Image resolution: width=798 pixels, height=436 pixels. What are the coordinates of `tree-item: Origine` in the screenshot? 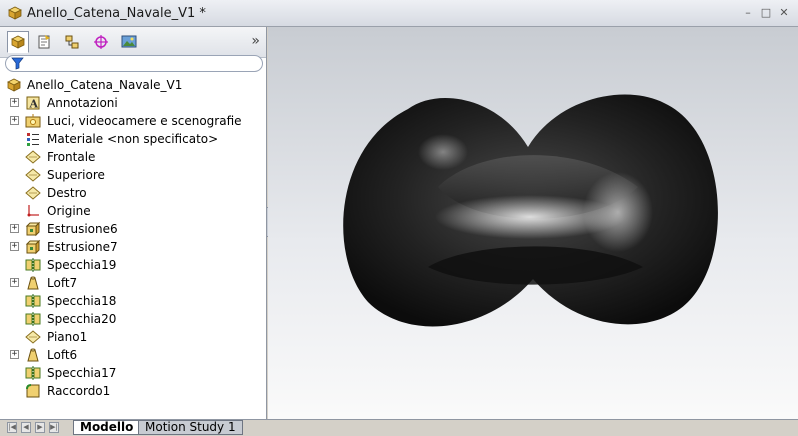 It's located at (132, 211).